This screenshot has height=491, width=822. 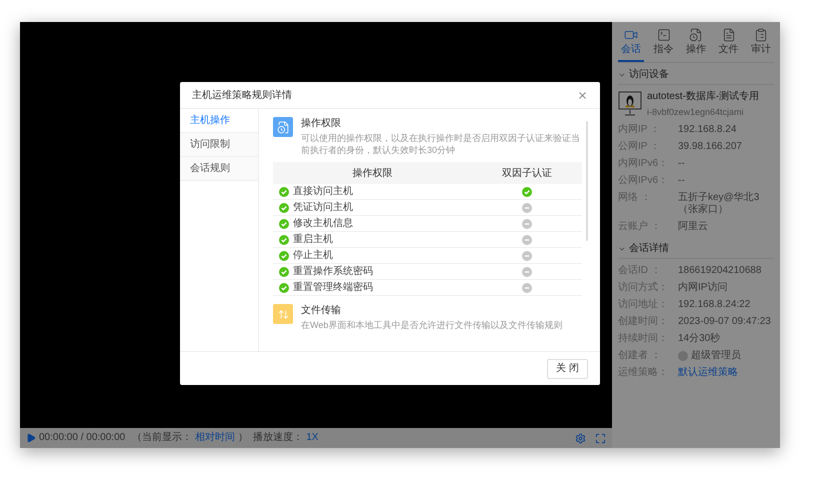 What do you see at coordinates (323, 191) in the screenshot?
I see `permission-name: 直接访问主机` at bounding box center [323, 191].